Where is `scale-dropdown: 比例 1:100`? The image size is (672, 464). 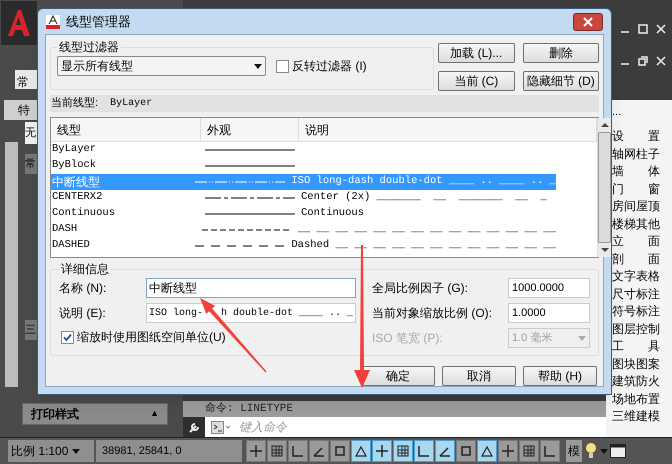 scale-dropdown: 比例 1:100 is located at coordinates (51, 451).